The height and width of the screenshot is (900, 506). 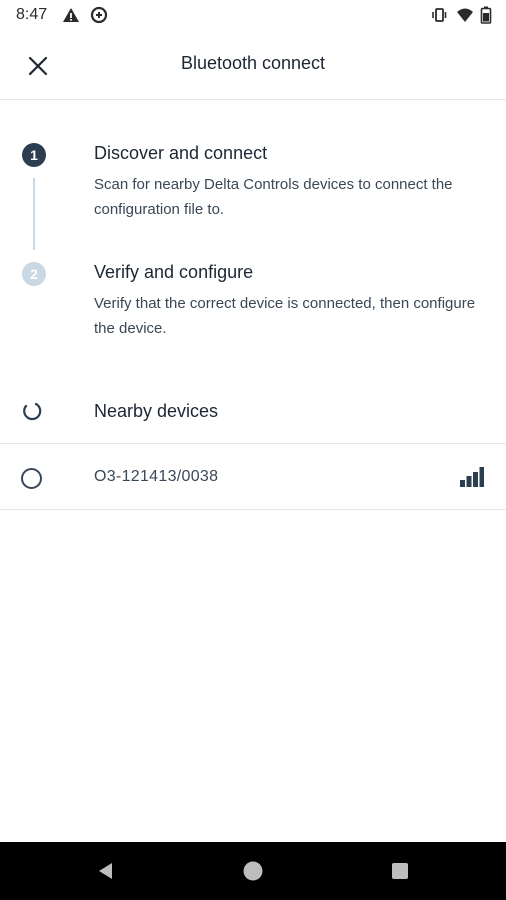 What do you see at coordinates (156, 476) in the screenshot?
I see `device-name: O3-121413/0038` at bounding box center [156, 476].